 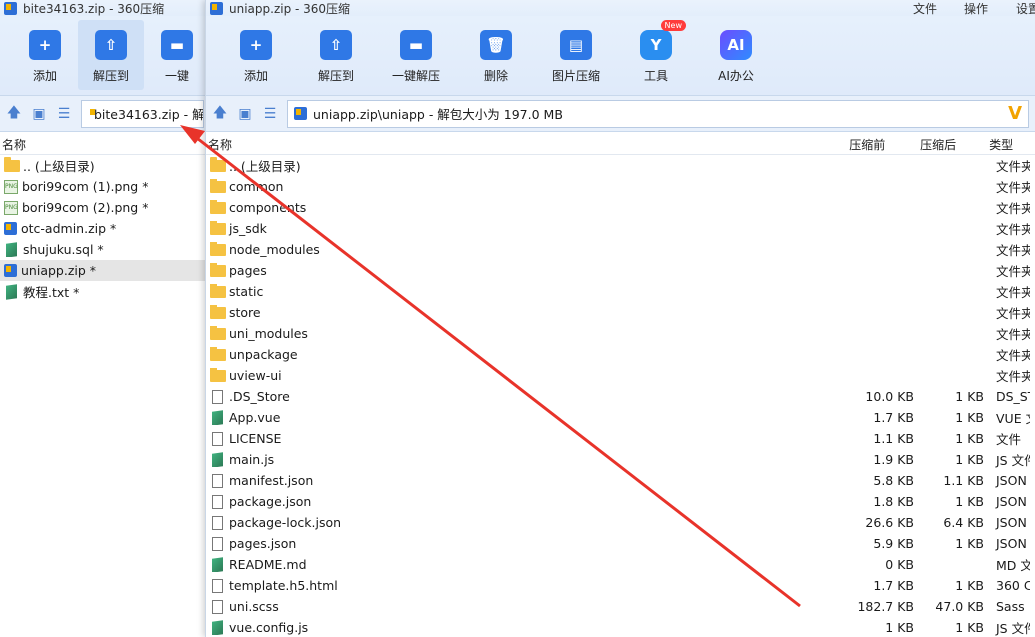 I want to click on table-row: js_sdk 文件夹, so click(x=620, y=228).